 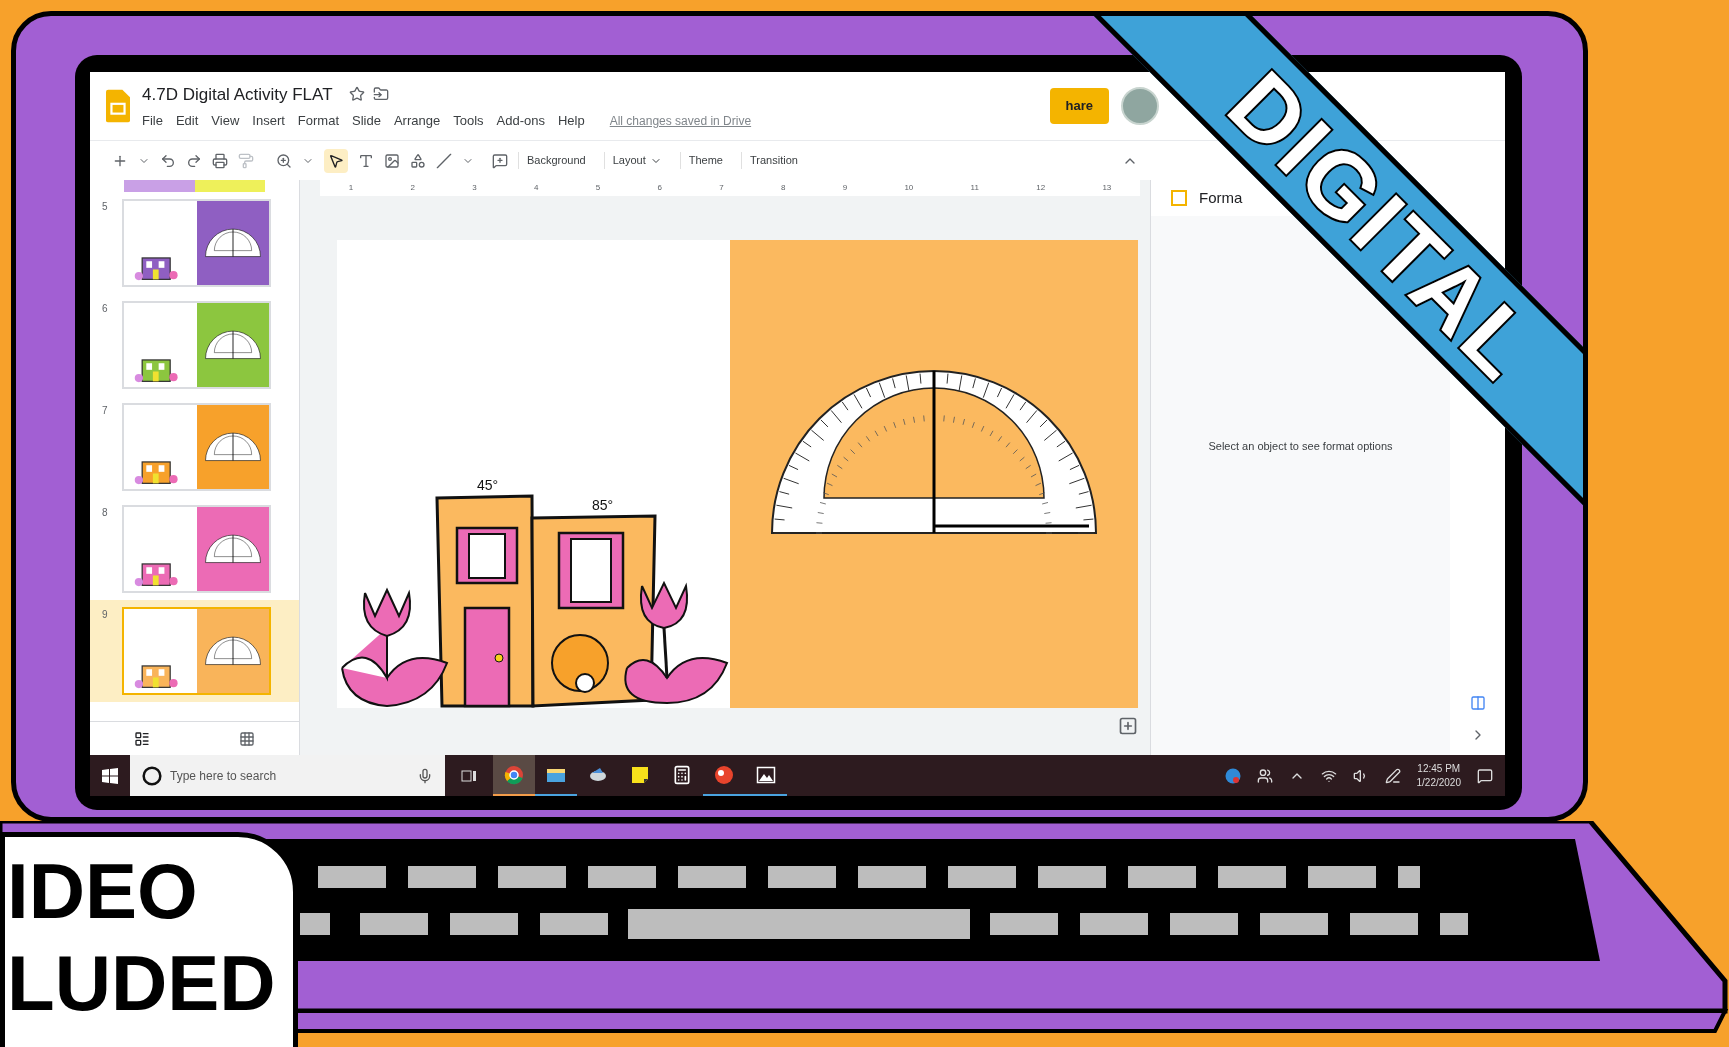 I want to click on toolbar-button: Theme, so click(x=705, y=160).